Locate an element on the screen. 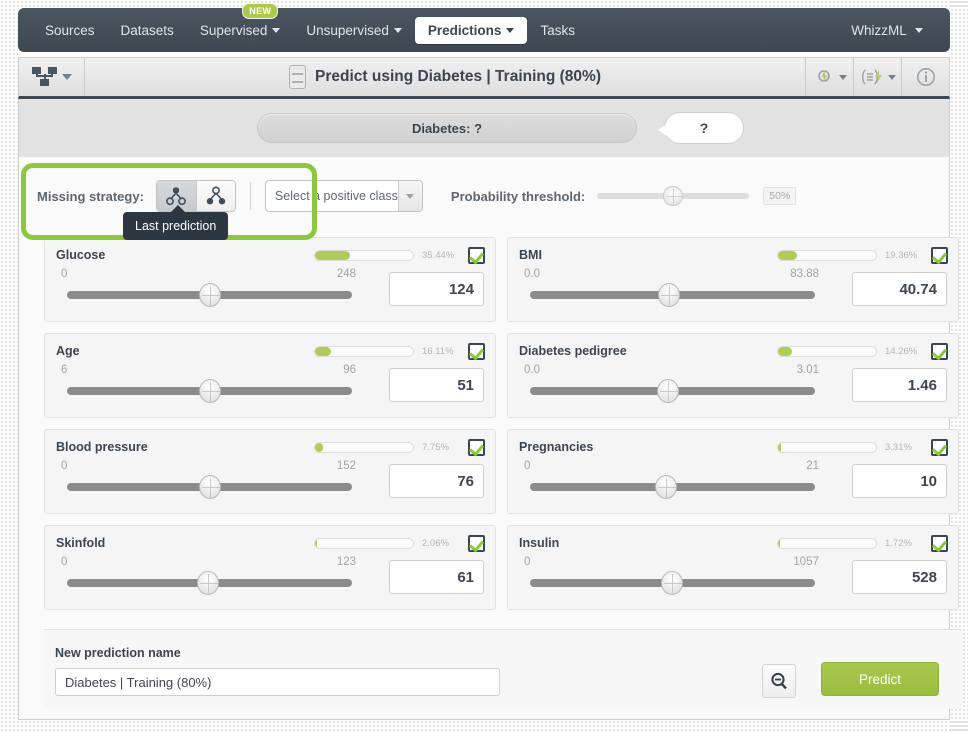  field-value-input: 1.46 is located at coordinates (899, 385).